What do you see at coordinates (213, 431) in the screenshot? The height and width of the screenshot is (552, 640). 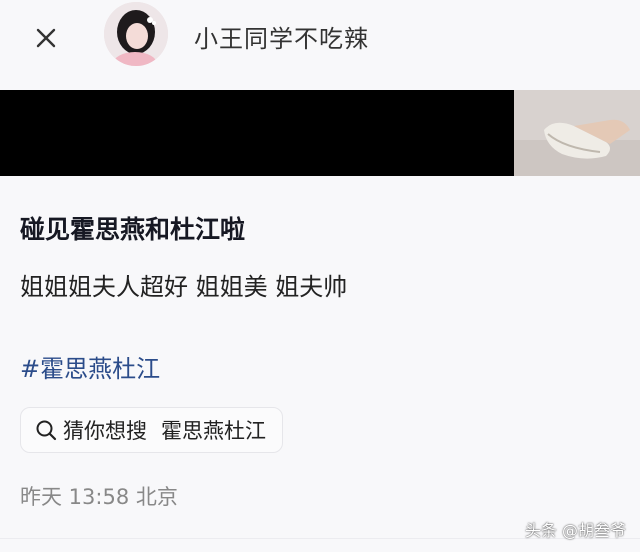 I see `search-suggestion-query: 霍思燕杜江` at bounding box center [213, 431].